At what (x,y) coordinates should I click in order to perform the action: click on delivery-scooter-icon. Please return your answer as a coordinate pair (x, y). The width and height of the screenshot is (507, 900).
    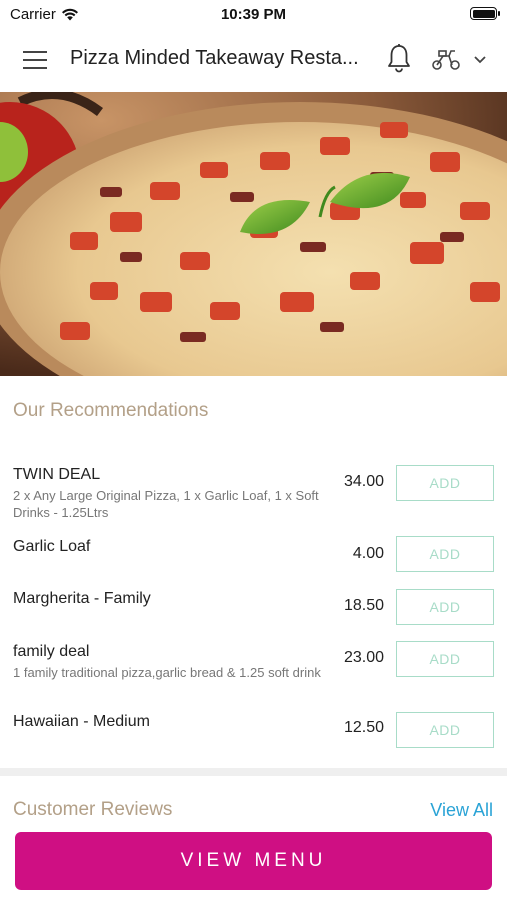
    Looking at the image, I should click on (446, 59).